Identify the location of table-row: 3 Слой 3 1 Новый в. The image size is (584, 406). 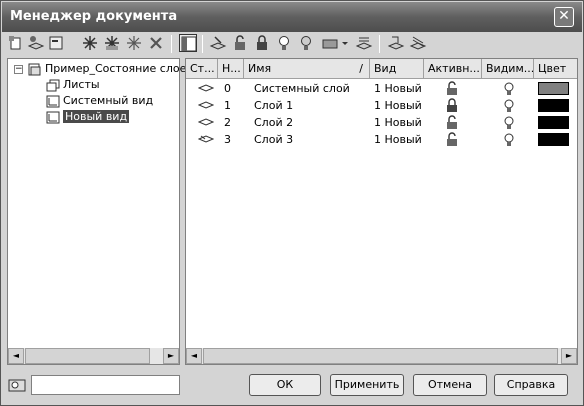
(381, 139).